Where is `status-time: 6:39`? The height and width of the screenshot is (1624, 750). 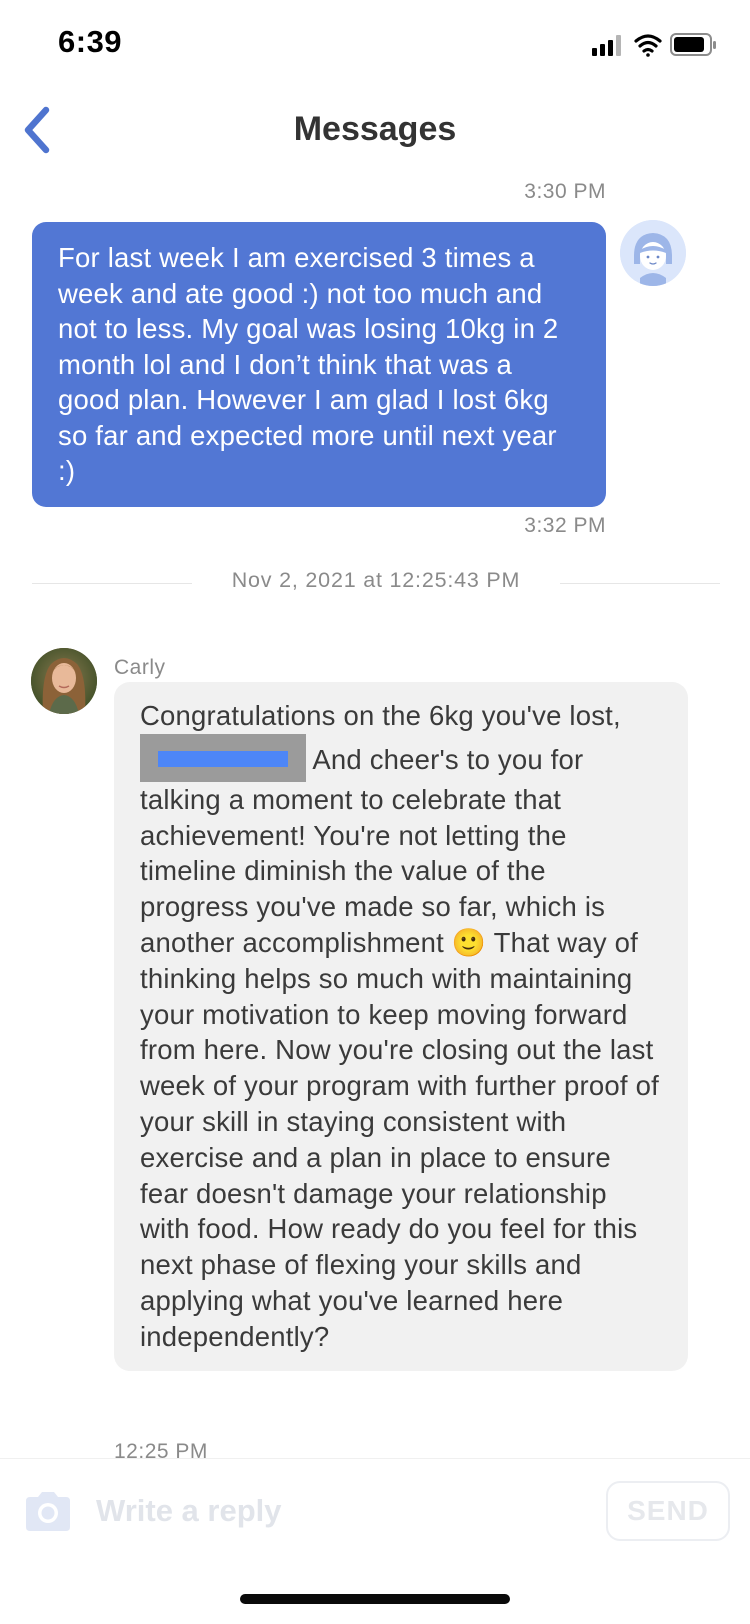 status-time: 6:39 is located at coordinates (90, 41).